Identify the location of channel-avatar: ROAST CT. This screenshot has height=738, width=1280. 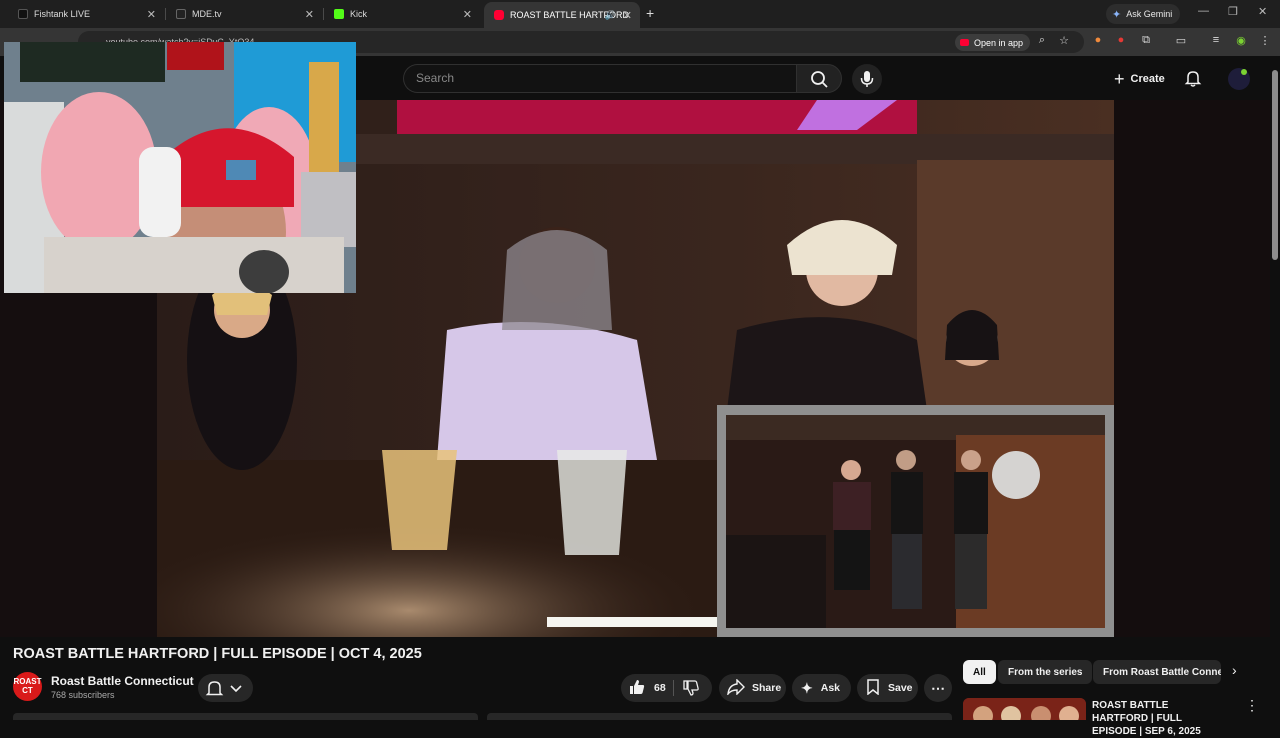
(27, 686).